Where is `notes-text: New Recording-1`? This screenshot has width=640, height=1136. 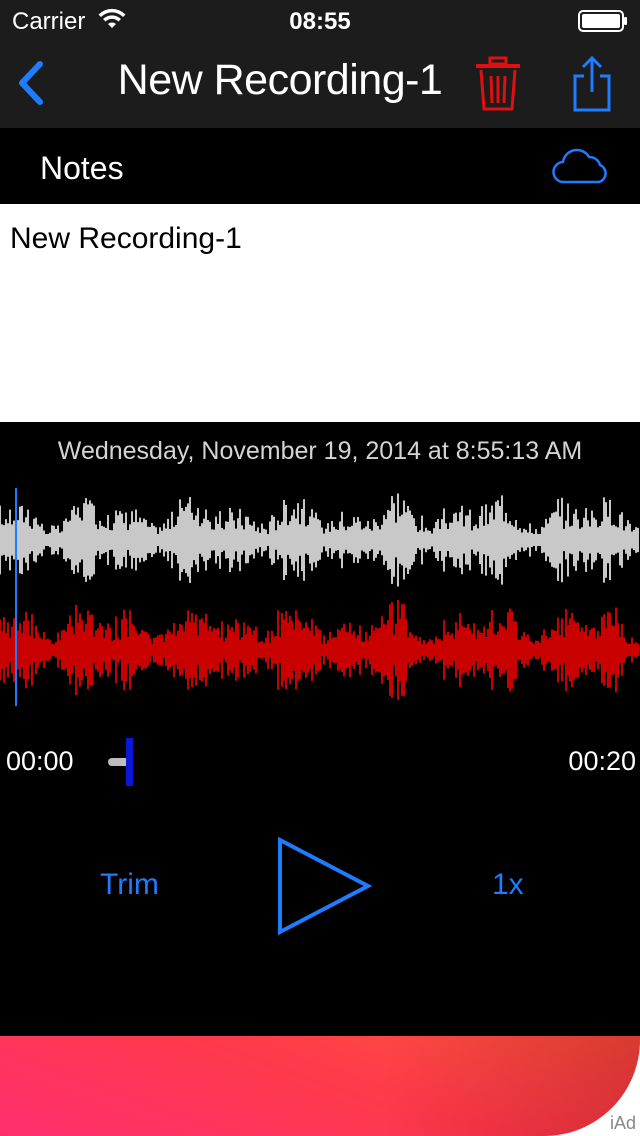 notes-text: New Recording-1 is located at coordinates (126, 239).